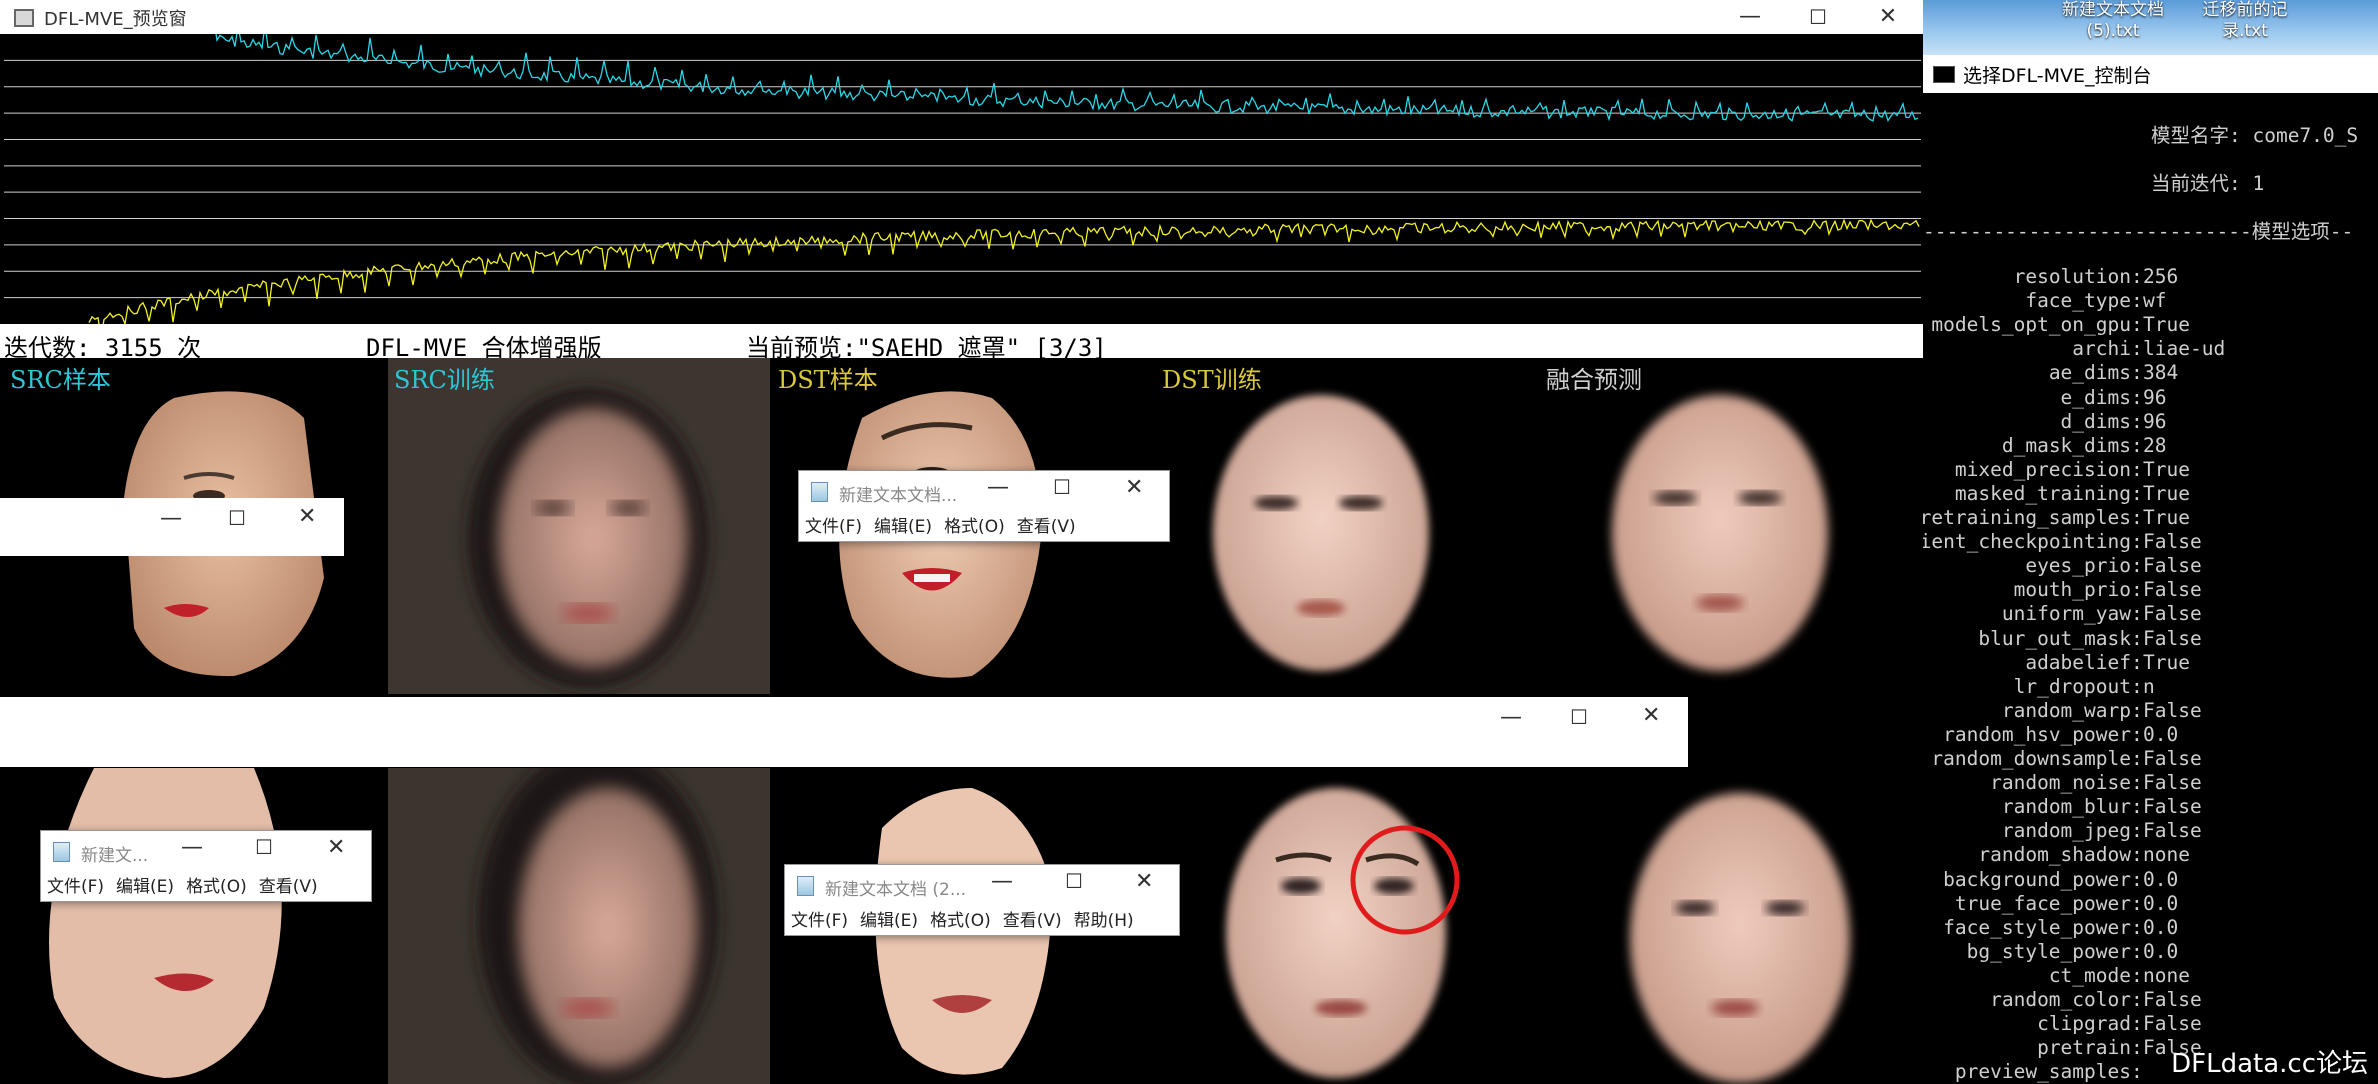 The height and width of the screenshot is (1084, 2378). I want to click on console-title-bar: 选择DFL-MVE_控制台, so click(2150, 74).